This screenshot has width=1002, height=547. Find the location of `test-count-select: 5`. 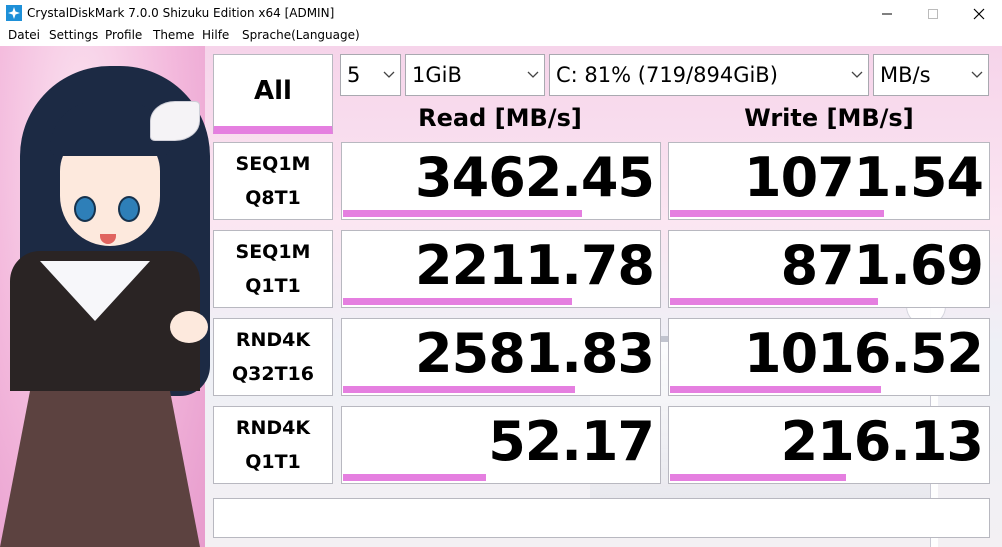

test-count-select: 5 is located at coordinates (370, 75).